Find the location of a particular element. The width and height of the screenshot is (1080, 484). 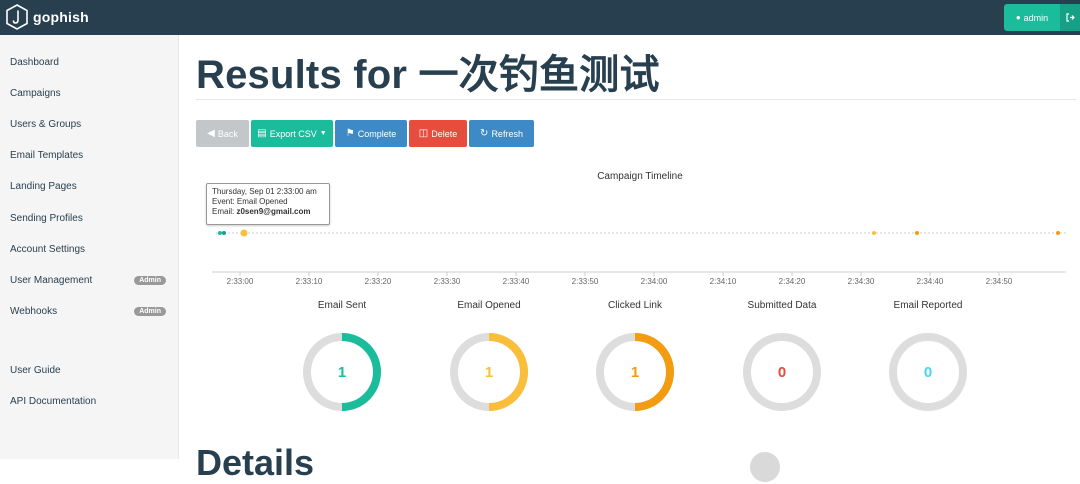

timeline-tick-label: 2:34:00 is located at coordinates (654, 281).